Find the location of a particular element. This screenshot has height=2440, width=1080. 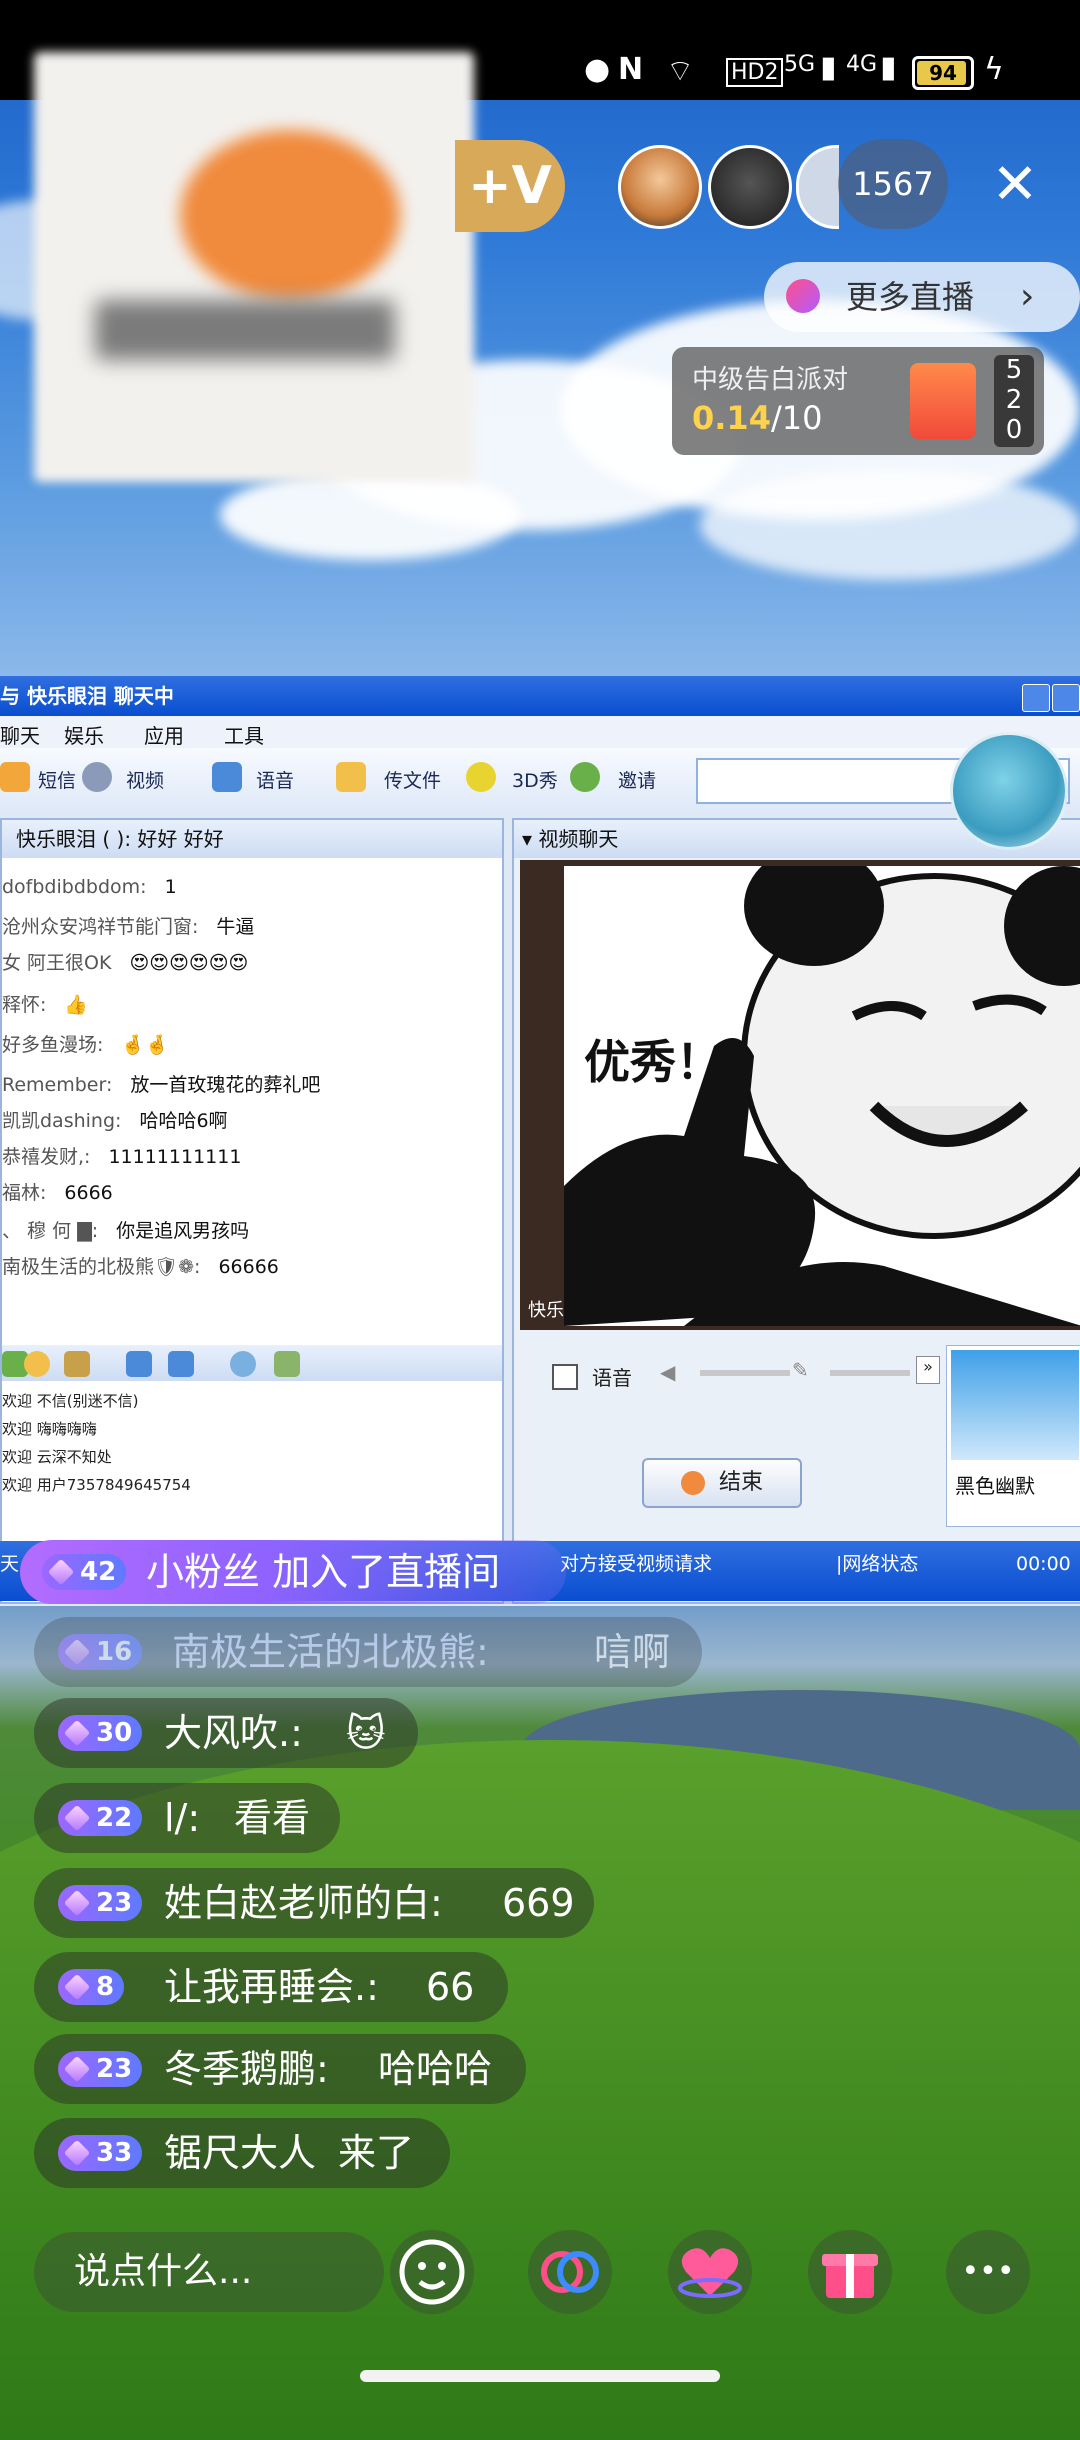

menu-item: 应用 is located at coordinates (164, 736).